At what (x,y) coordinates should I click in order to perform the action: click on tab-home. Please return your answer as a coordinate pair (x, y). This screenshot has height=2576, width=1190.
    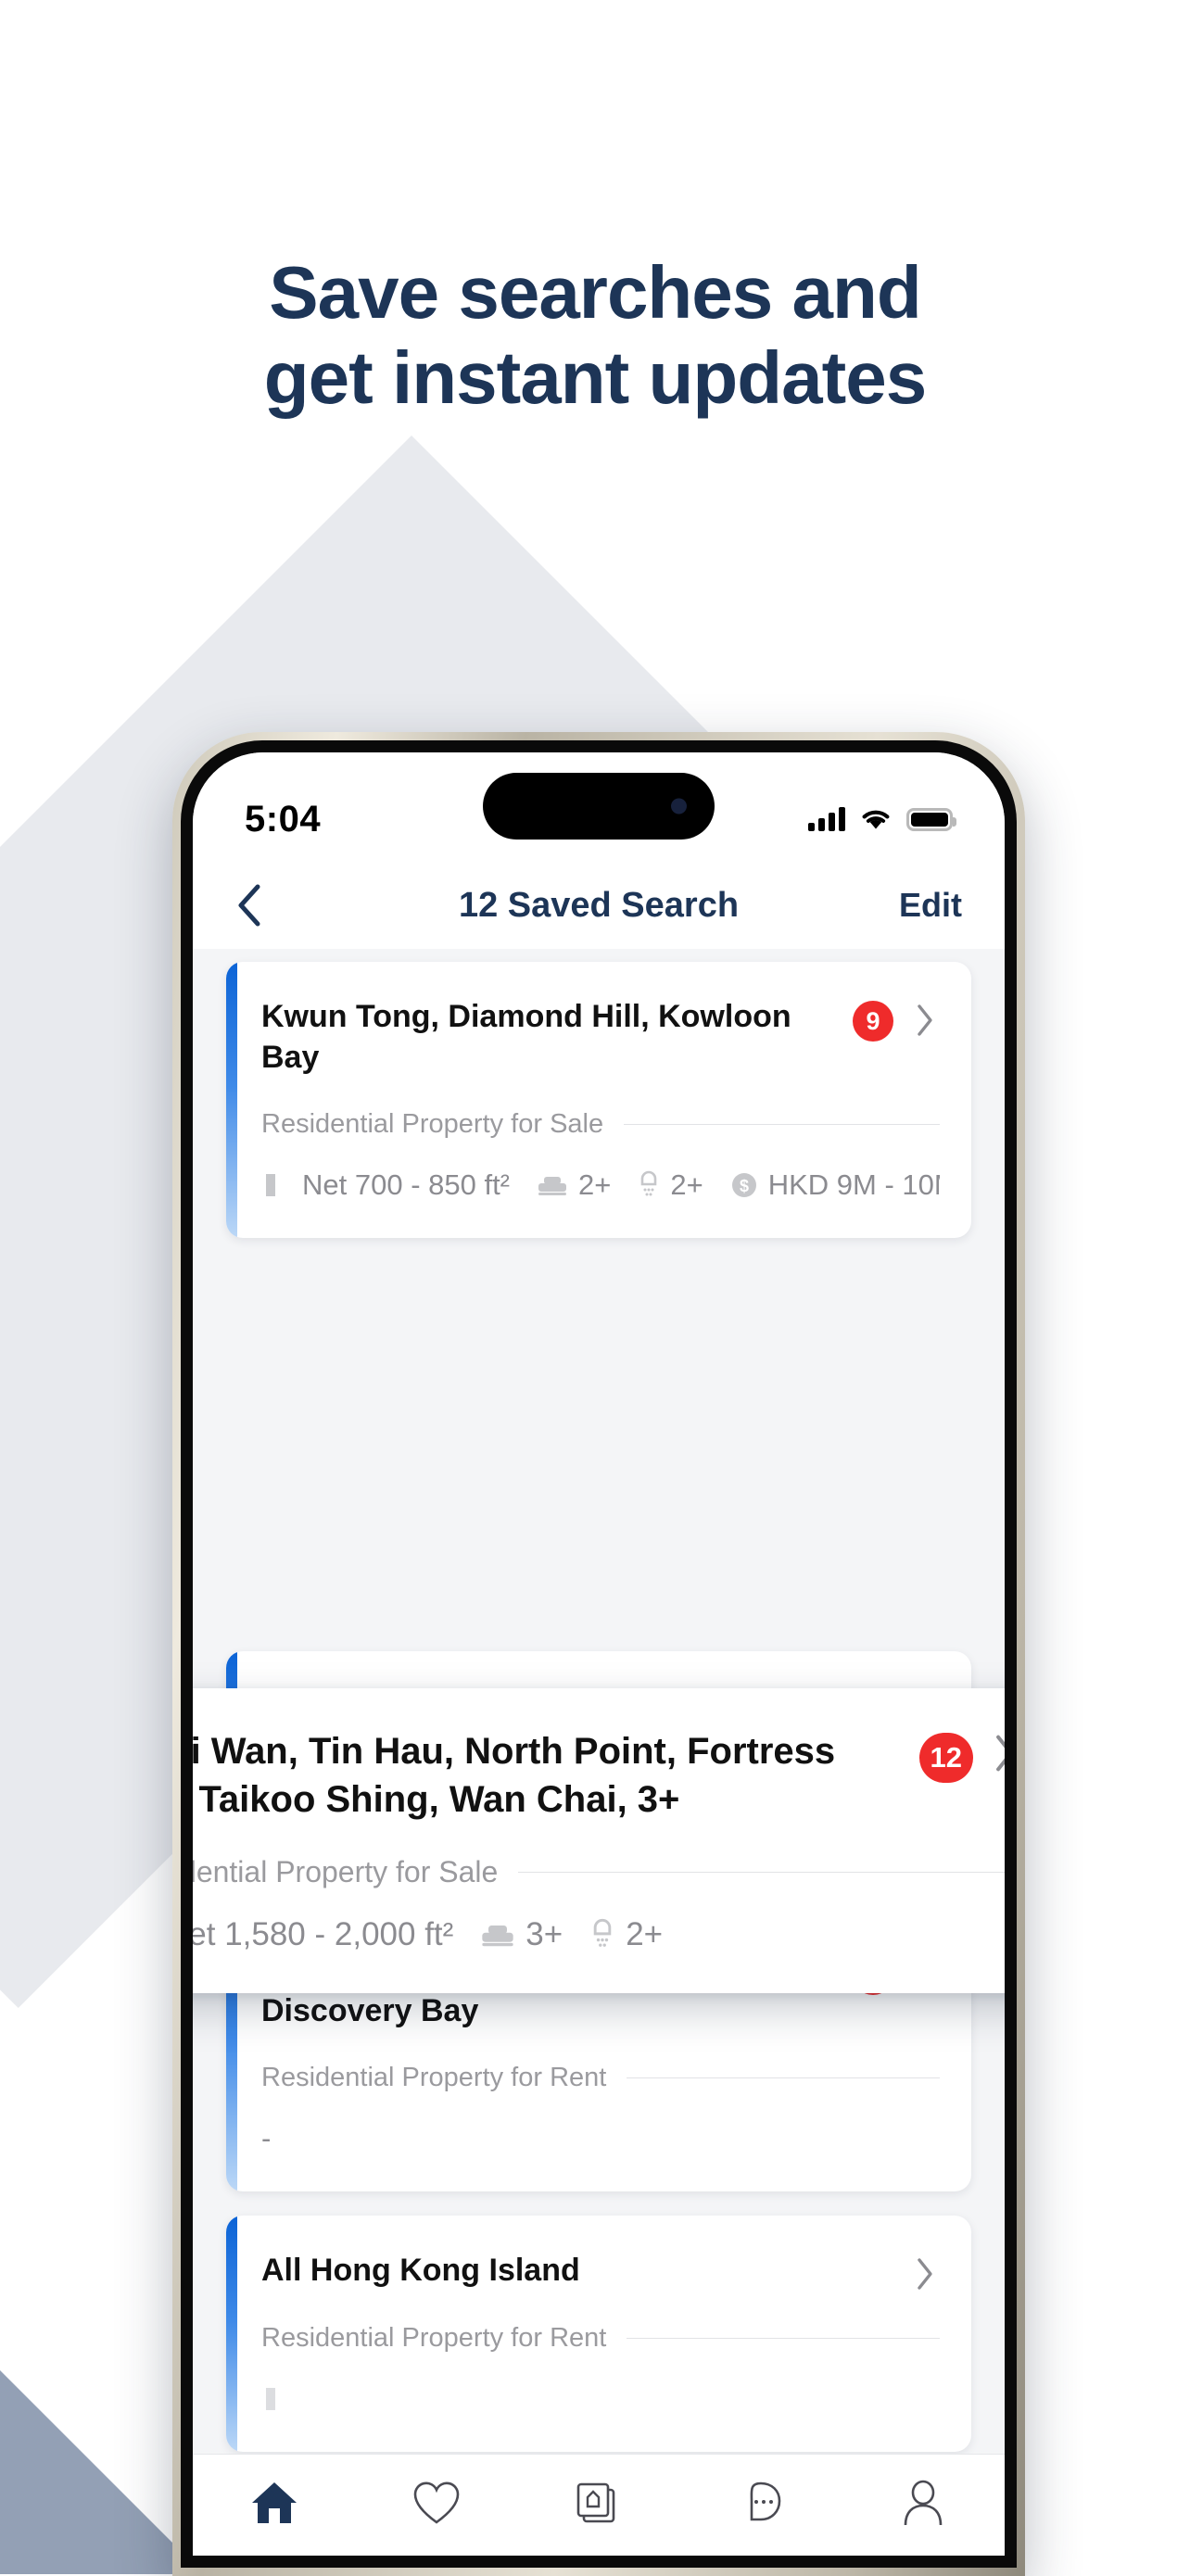
    Looking at the image, I should click on (274, 2505).